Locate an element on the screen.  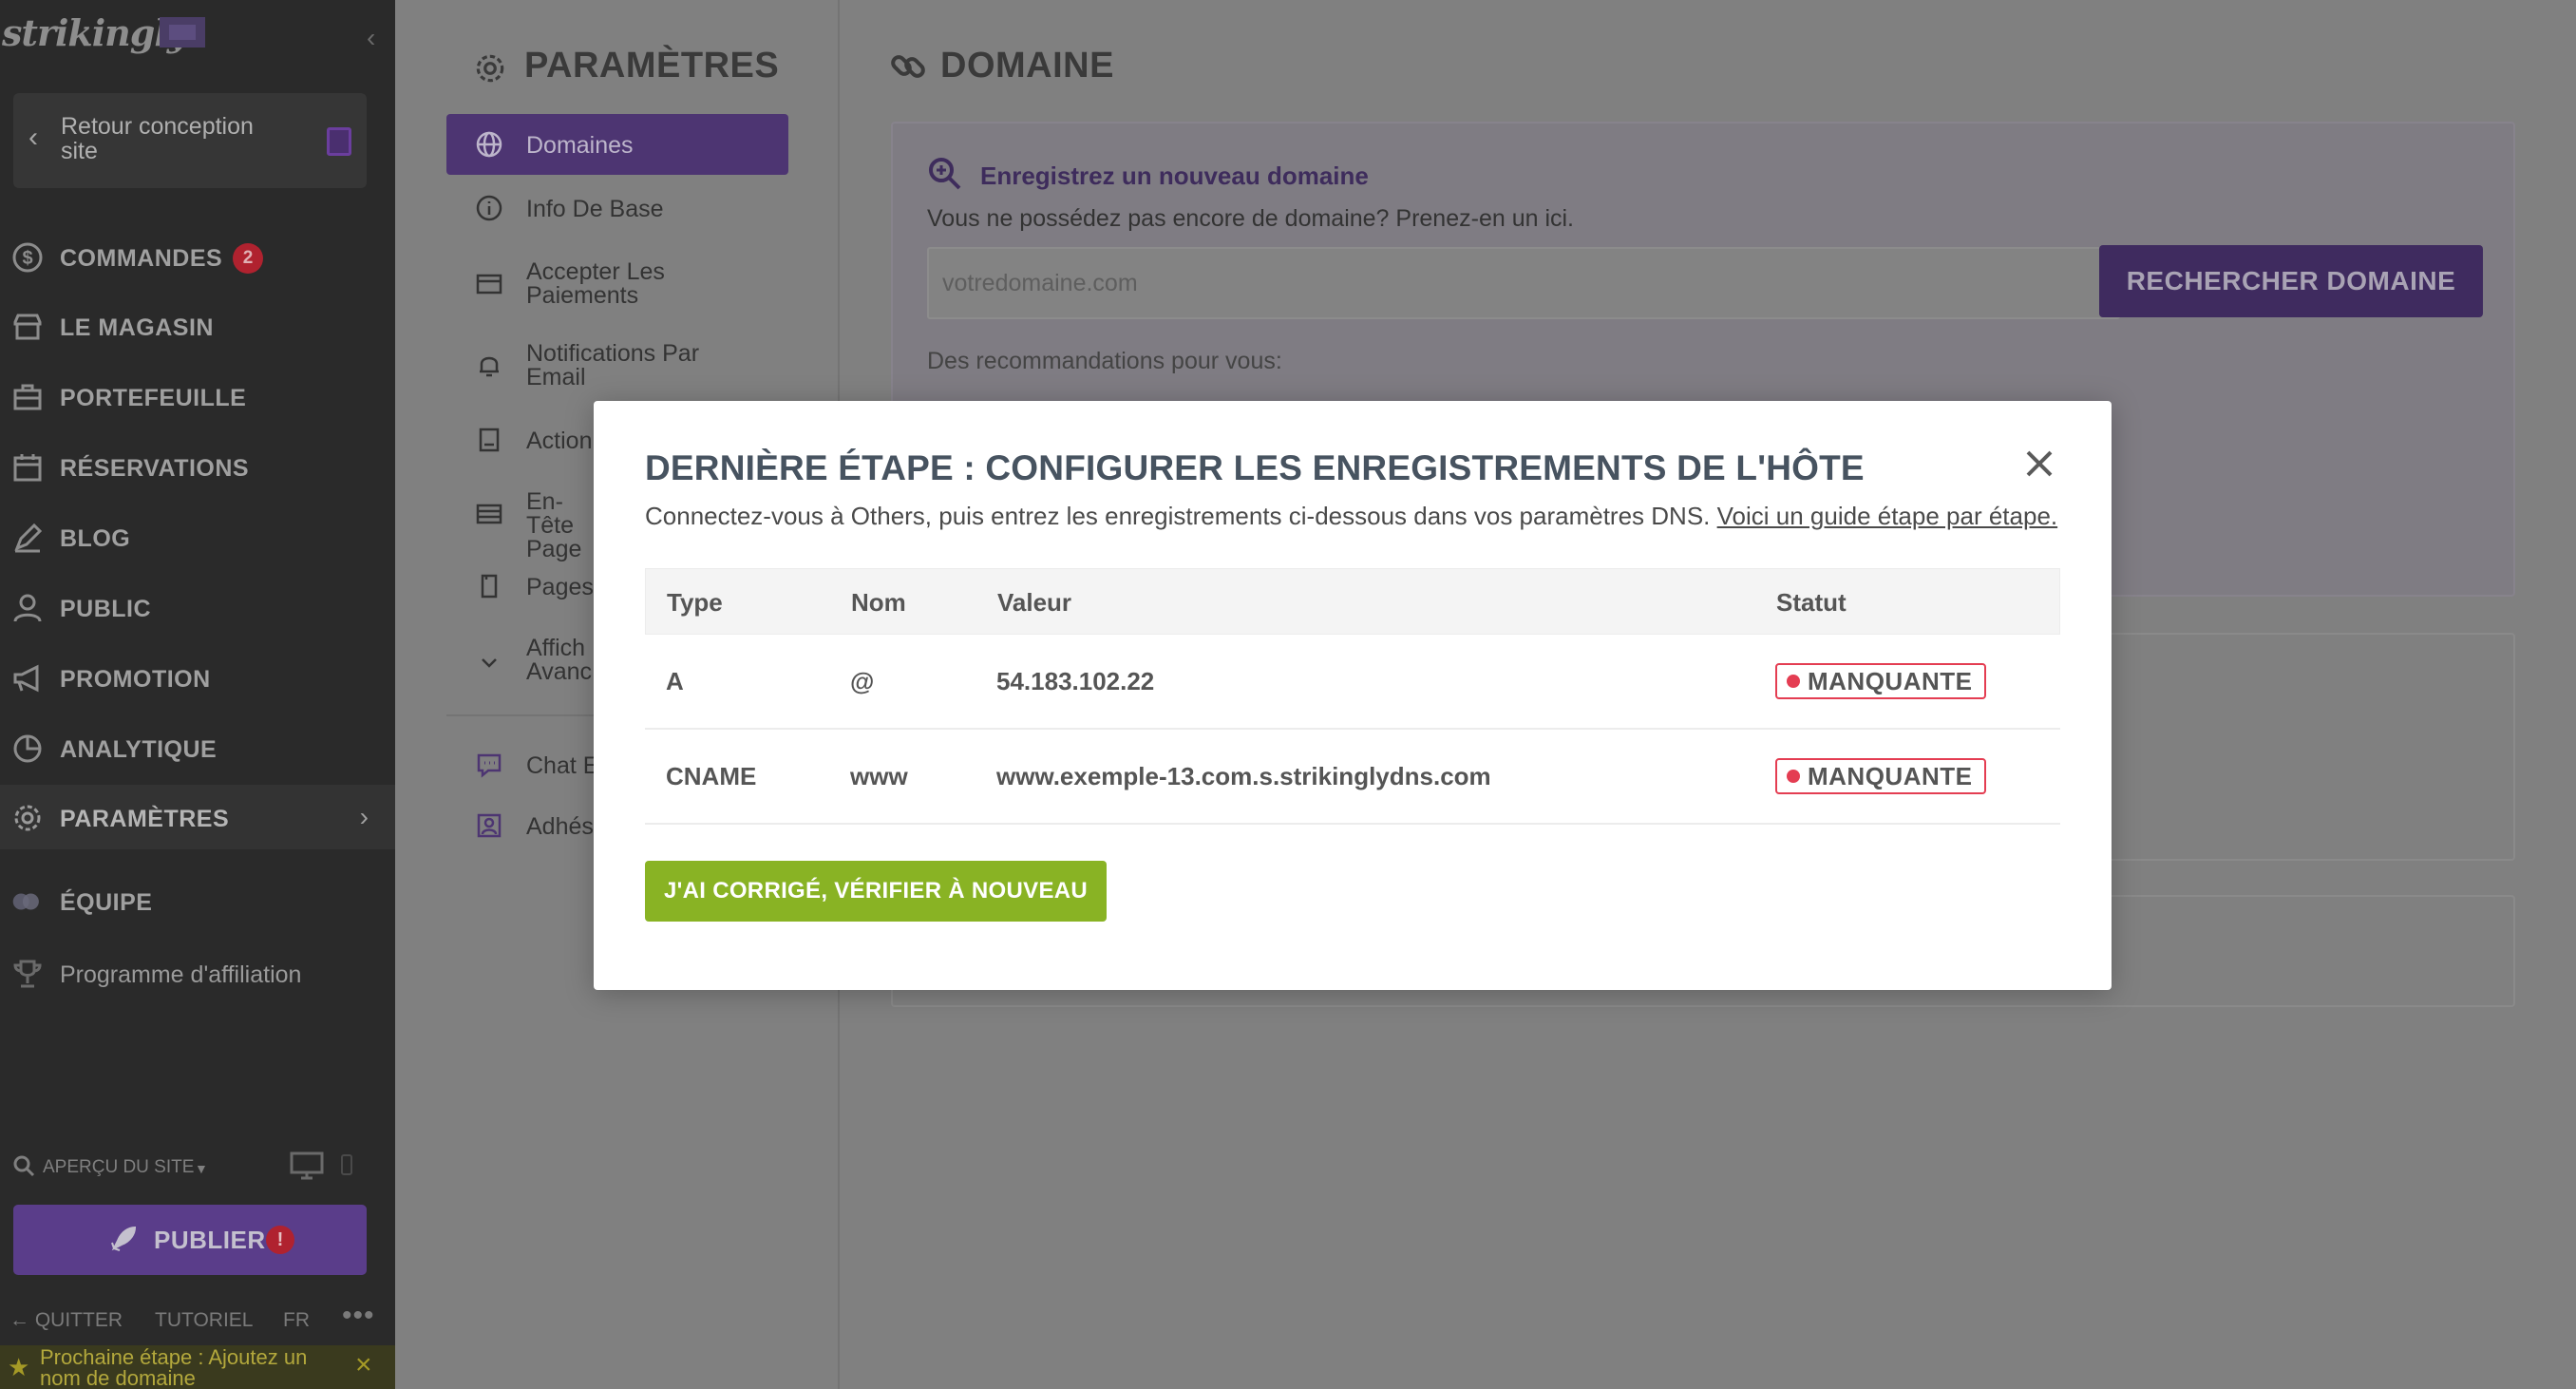
book-icon is located at coordinates (490, 440).